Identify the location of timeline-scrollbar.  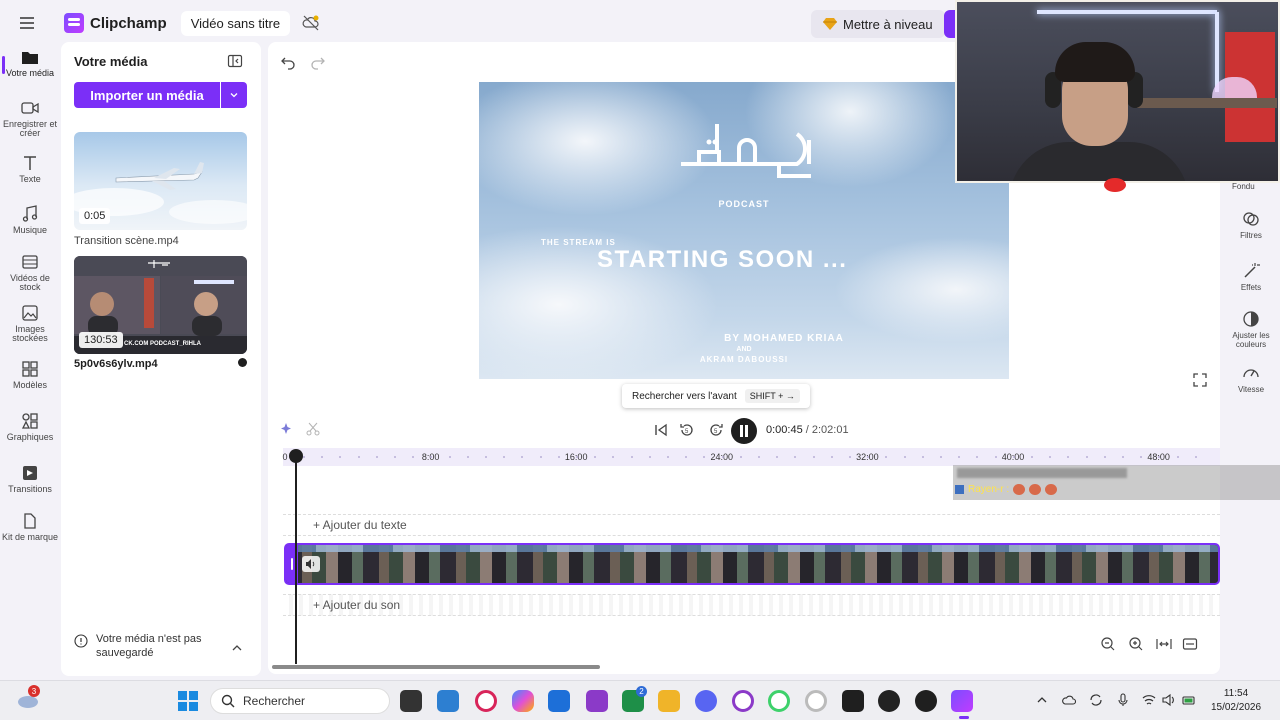
(436, 667).